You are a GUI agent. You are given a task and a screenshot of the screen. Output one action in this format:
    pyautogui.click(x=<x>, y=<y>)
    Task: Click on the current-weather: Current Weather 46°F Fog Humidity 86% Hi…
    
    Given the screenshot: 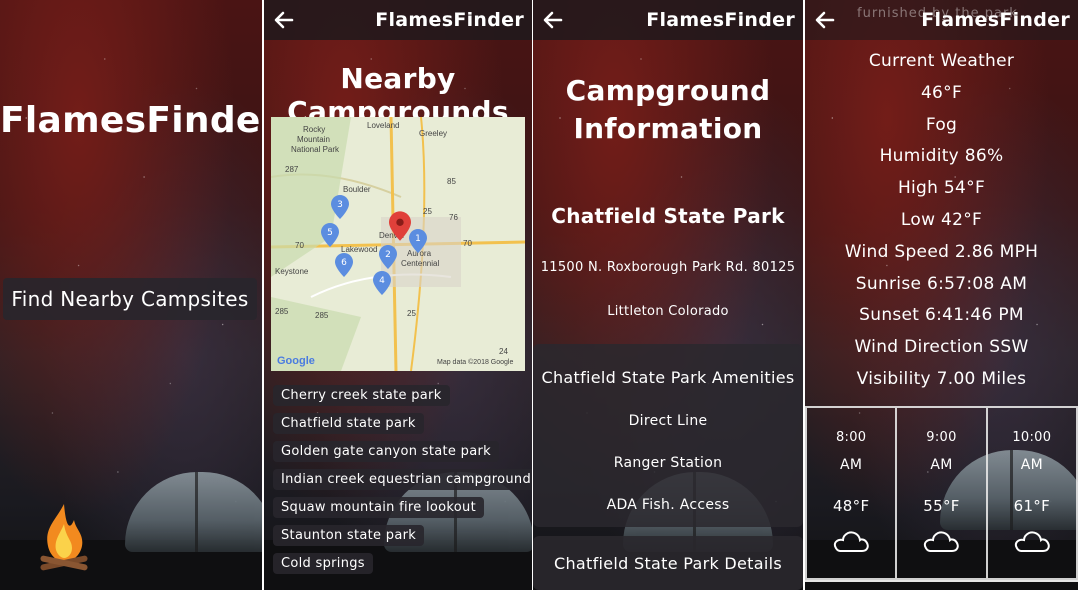 What is the action you would take?
    pyautogui.click(x=941, y=221)
    